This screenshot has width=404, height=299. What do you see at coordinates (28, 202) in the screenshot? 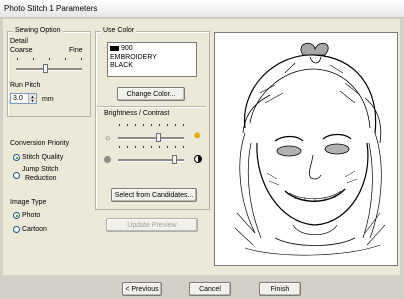
I see `image-type-label: Image Type` at bounding box center [28, 202].